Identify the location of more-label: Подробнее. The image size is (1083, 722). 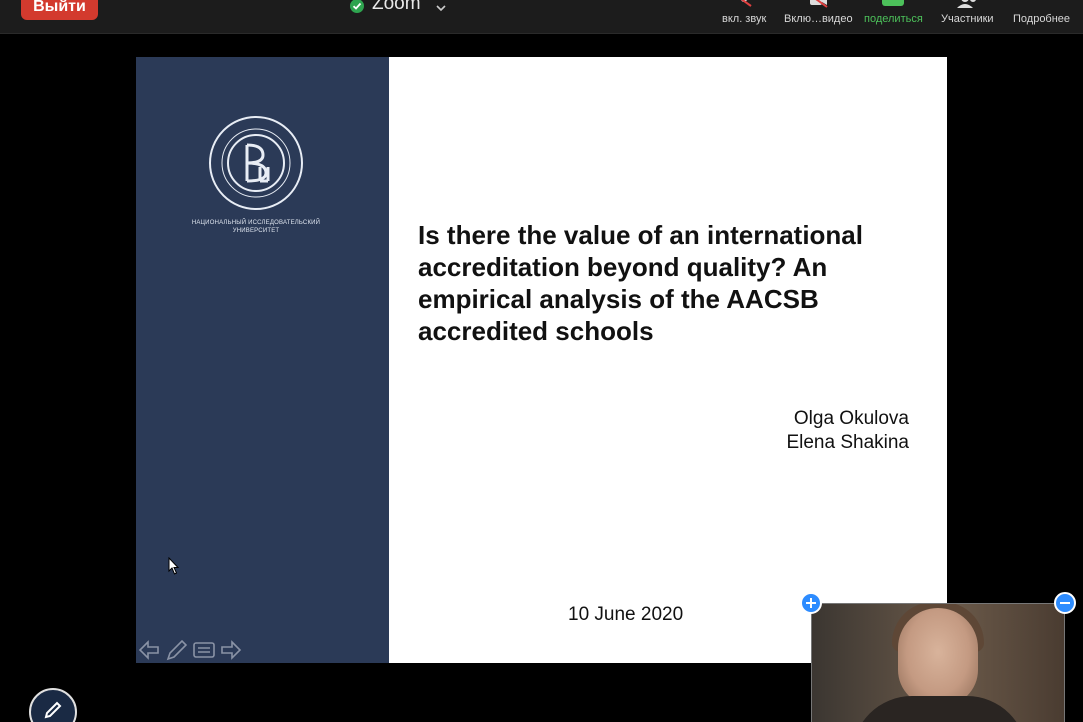
(1042, 19).